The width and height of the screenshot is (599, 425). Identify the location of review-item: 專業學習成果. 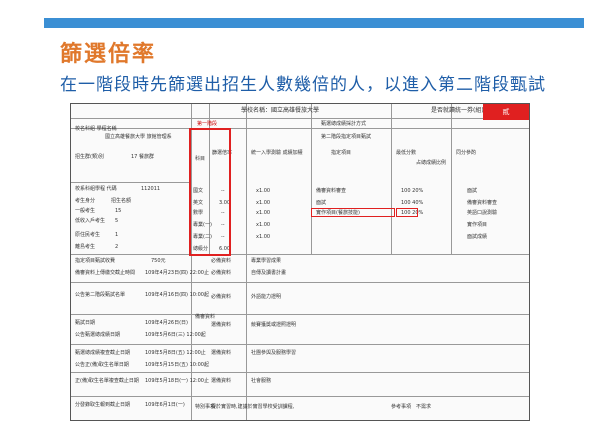
(266, 261).